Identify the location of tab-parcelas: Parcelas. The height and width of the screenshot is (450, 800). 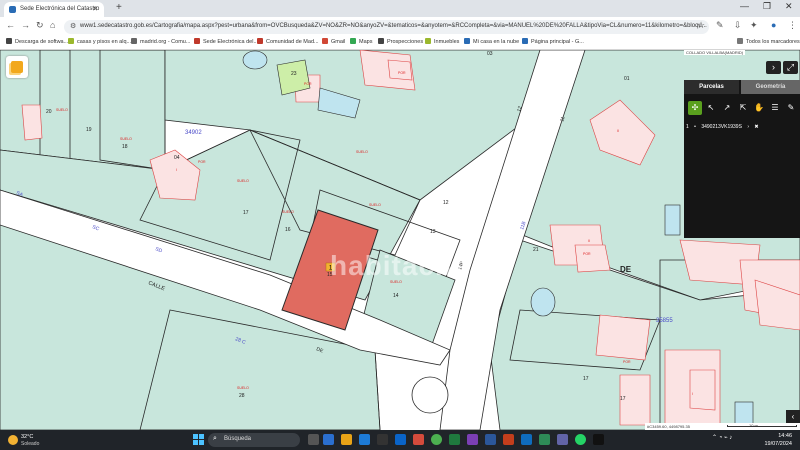
(711, 87).